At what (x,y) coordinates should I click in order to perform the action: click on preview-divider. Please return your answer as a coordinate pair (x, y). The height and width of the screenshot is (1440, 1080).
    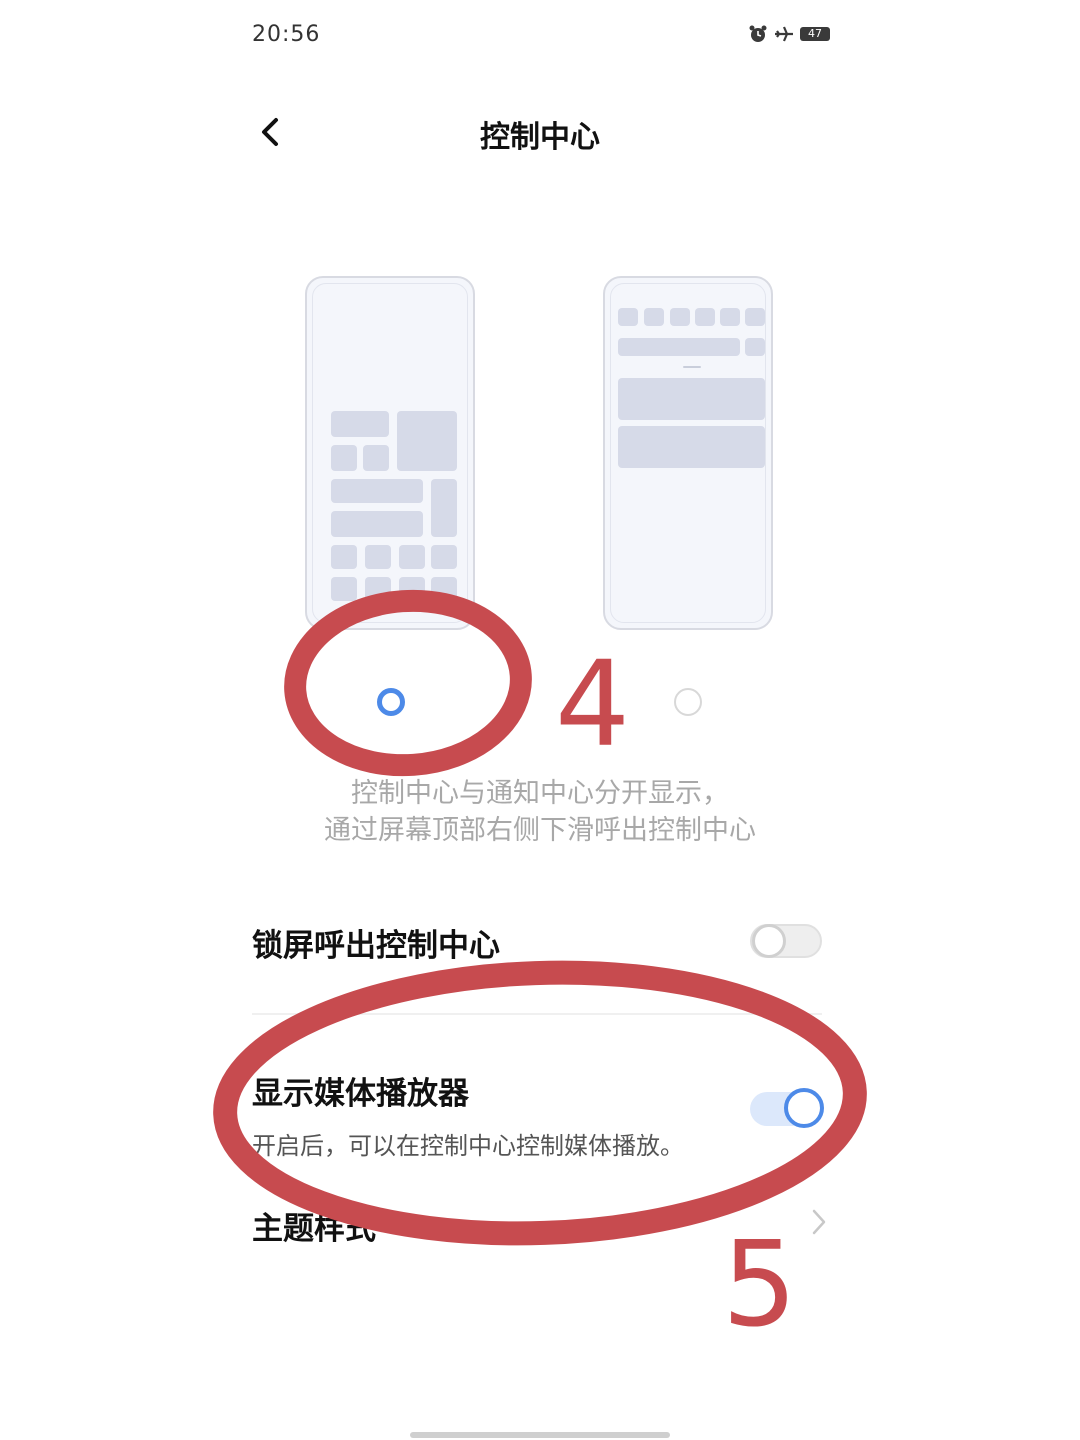
    Looking at the image, I should click on (692, 367).